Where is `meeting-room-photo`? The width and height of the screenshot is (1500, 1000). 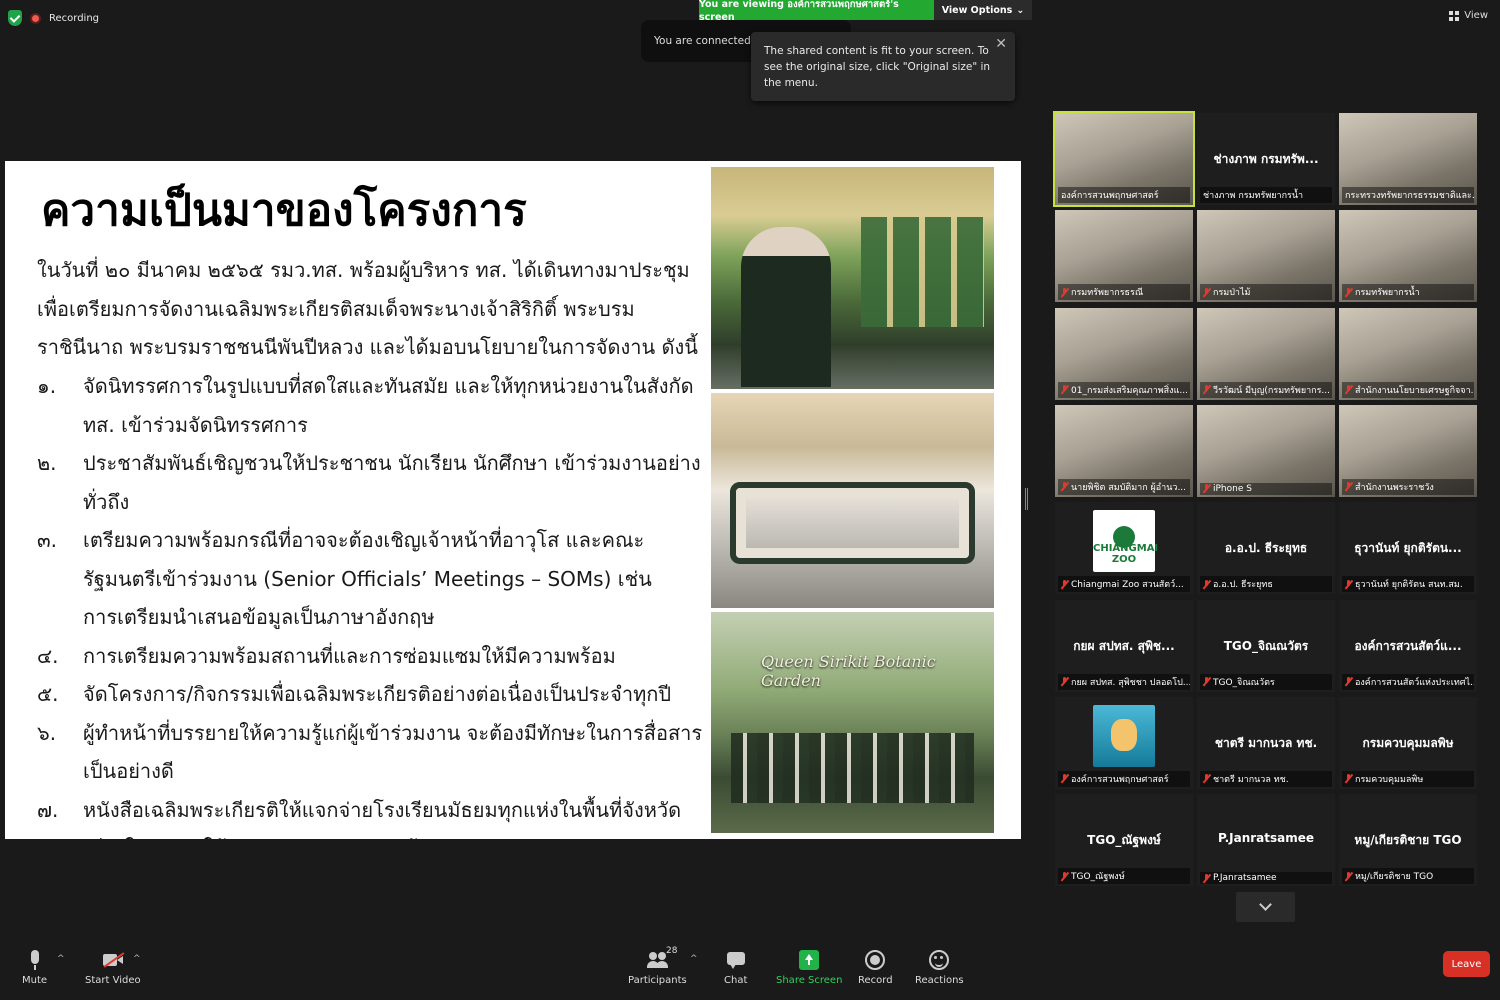 meeting-room-photo is located at coordinates (852, 500).